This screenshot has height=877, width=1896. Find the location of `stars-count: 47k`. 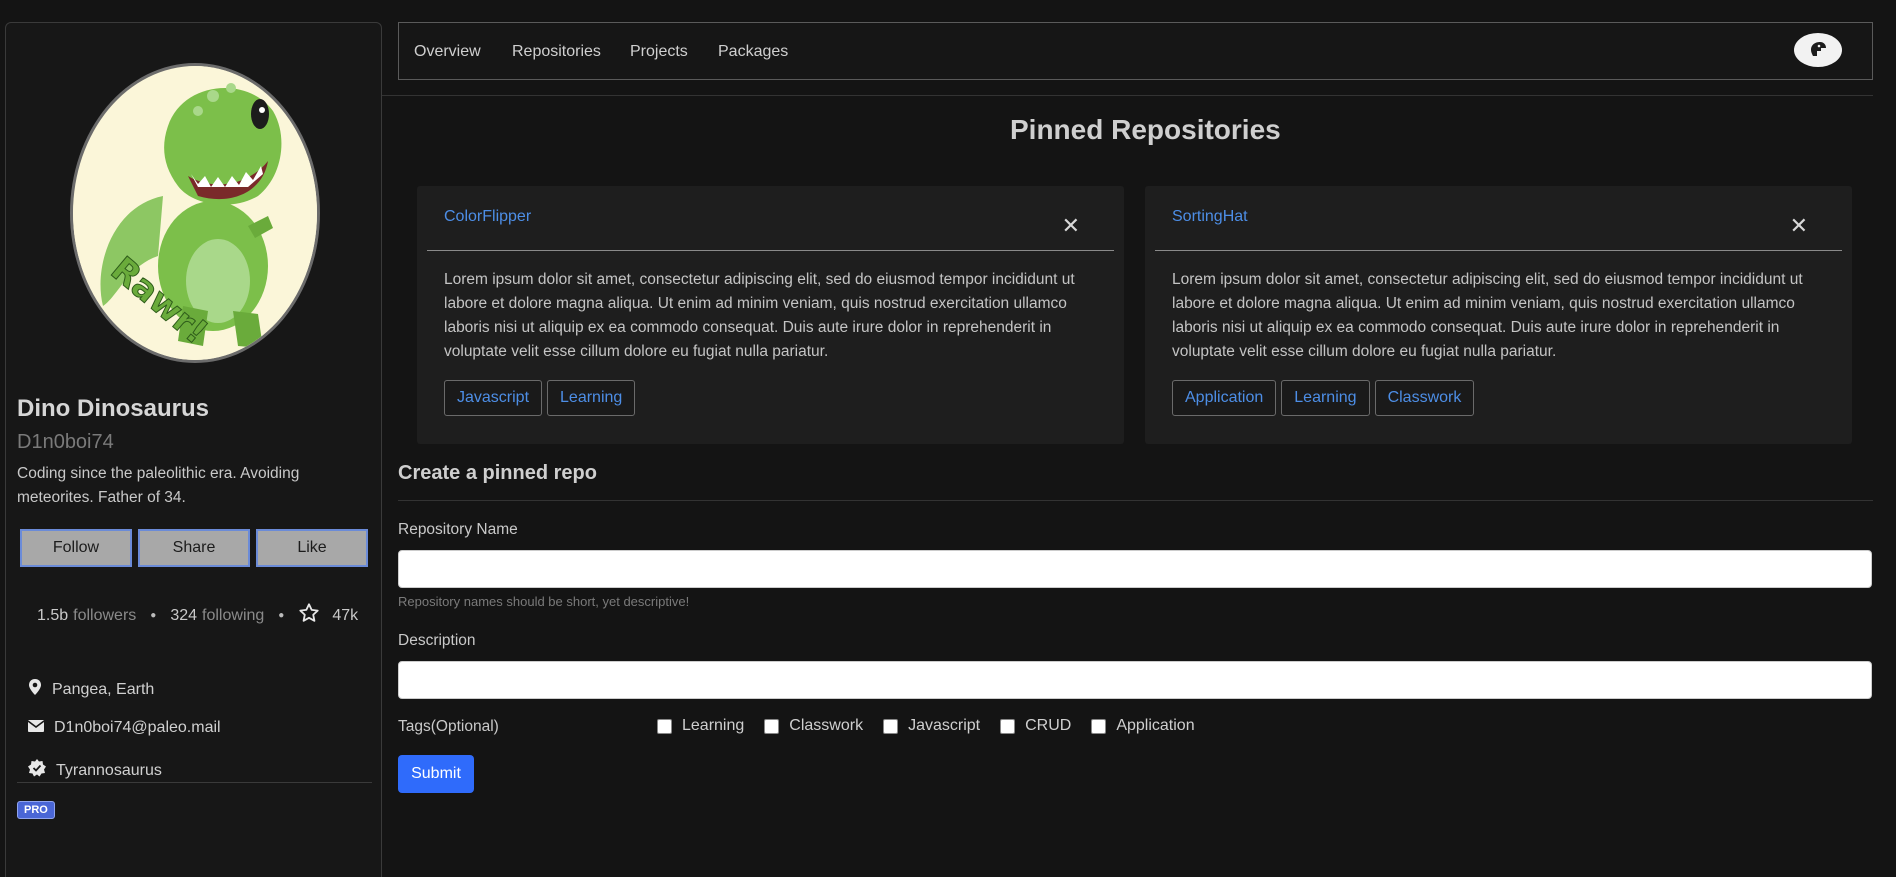

stars-count: 47k is located at coordinates (345, 615).